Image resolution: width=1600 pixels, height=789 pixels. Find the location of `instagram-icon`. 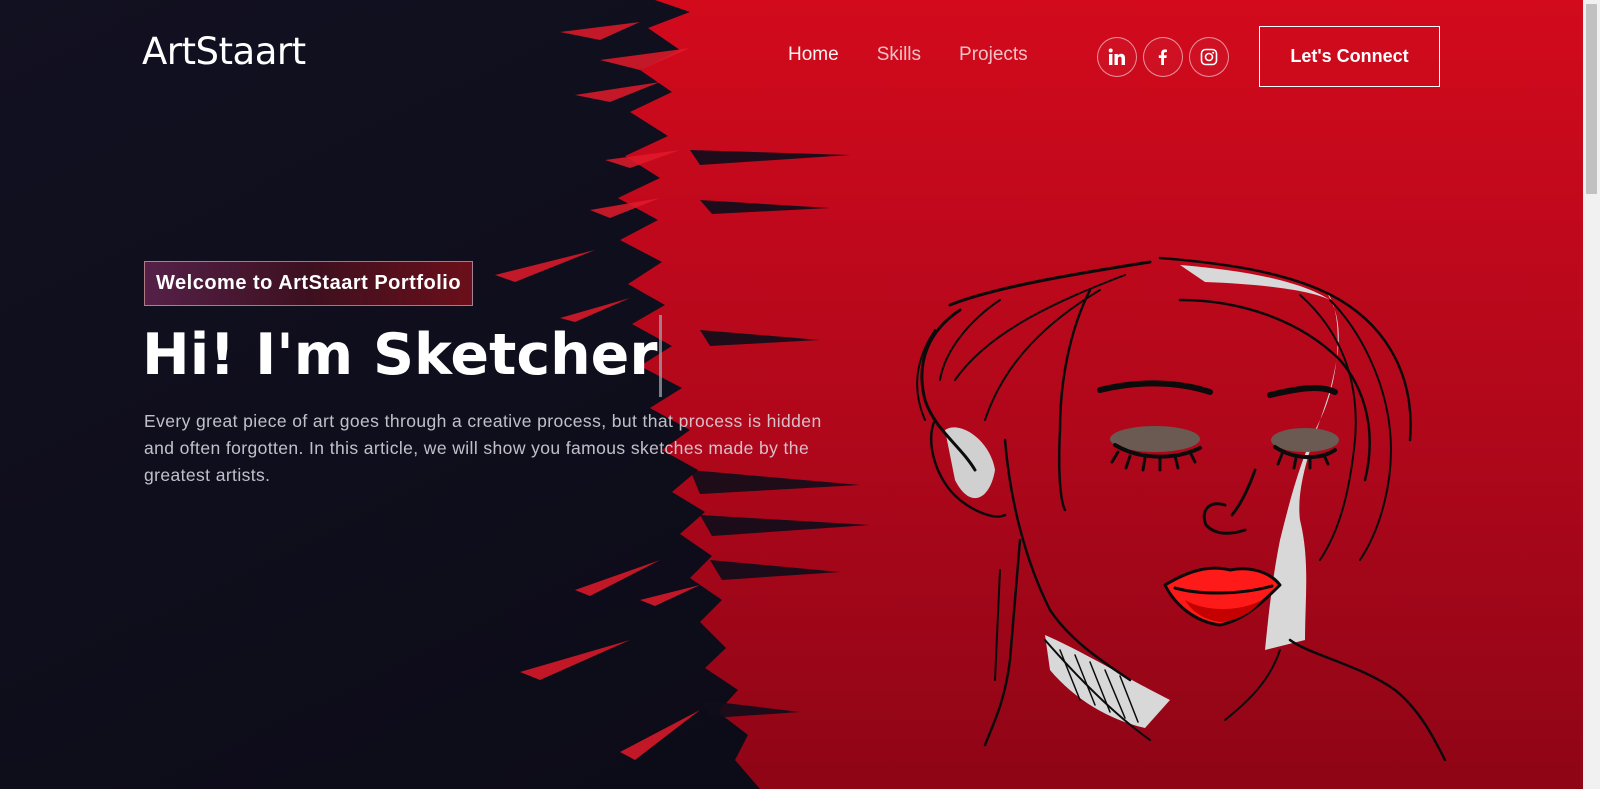

instagram-icon is located at coordinates (1209, 57).